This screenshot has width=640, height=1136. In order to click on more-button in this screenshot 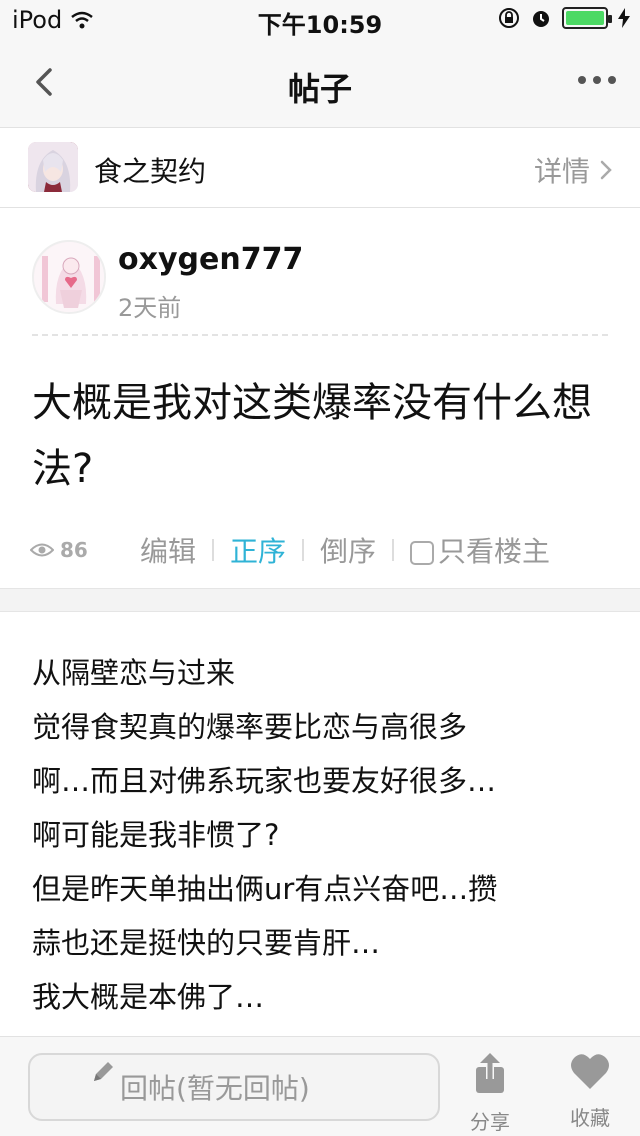, I will do `click(597, 80)`.